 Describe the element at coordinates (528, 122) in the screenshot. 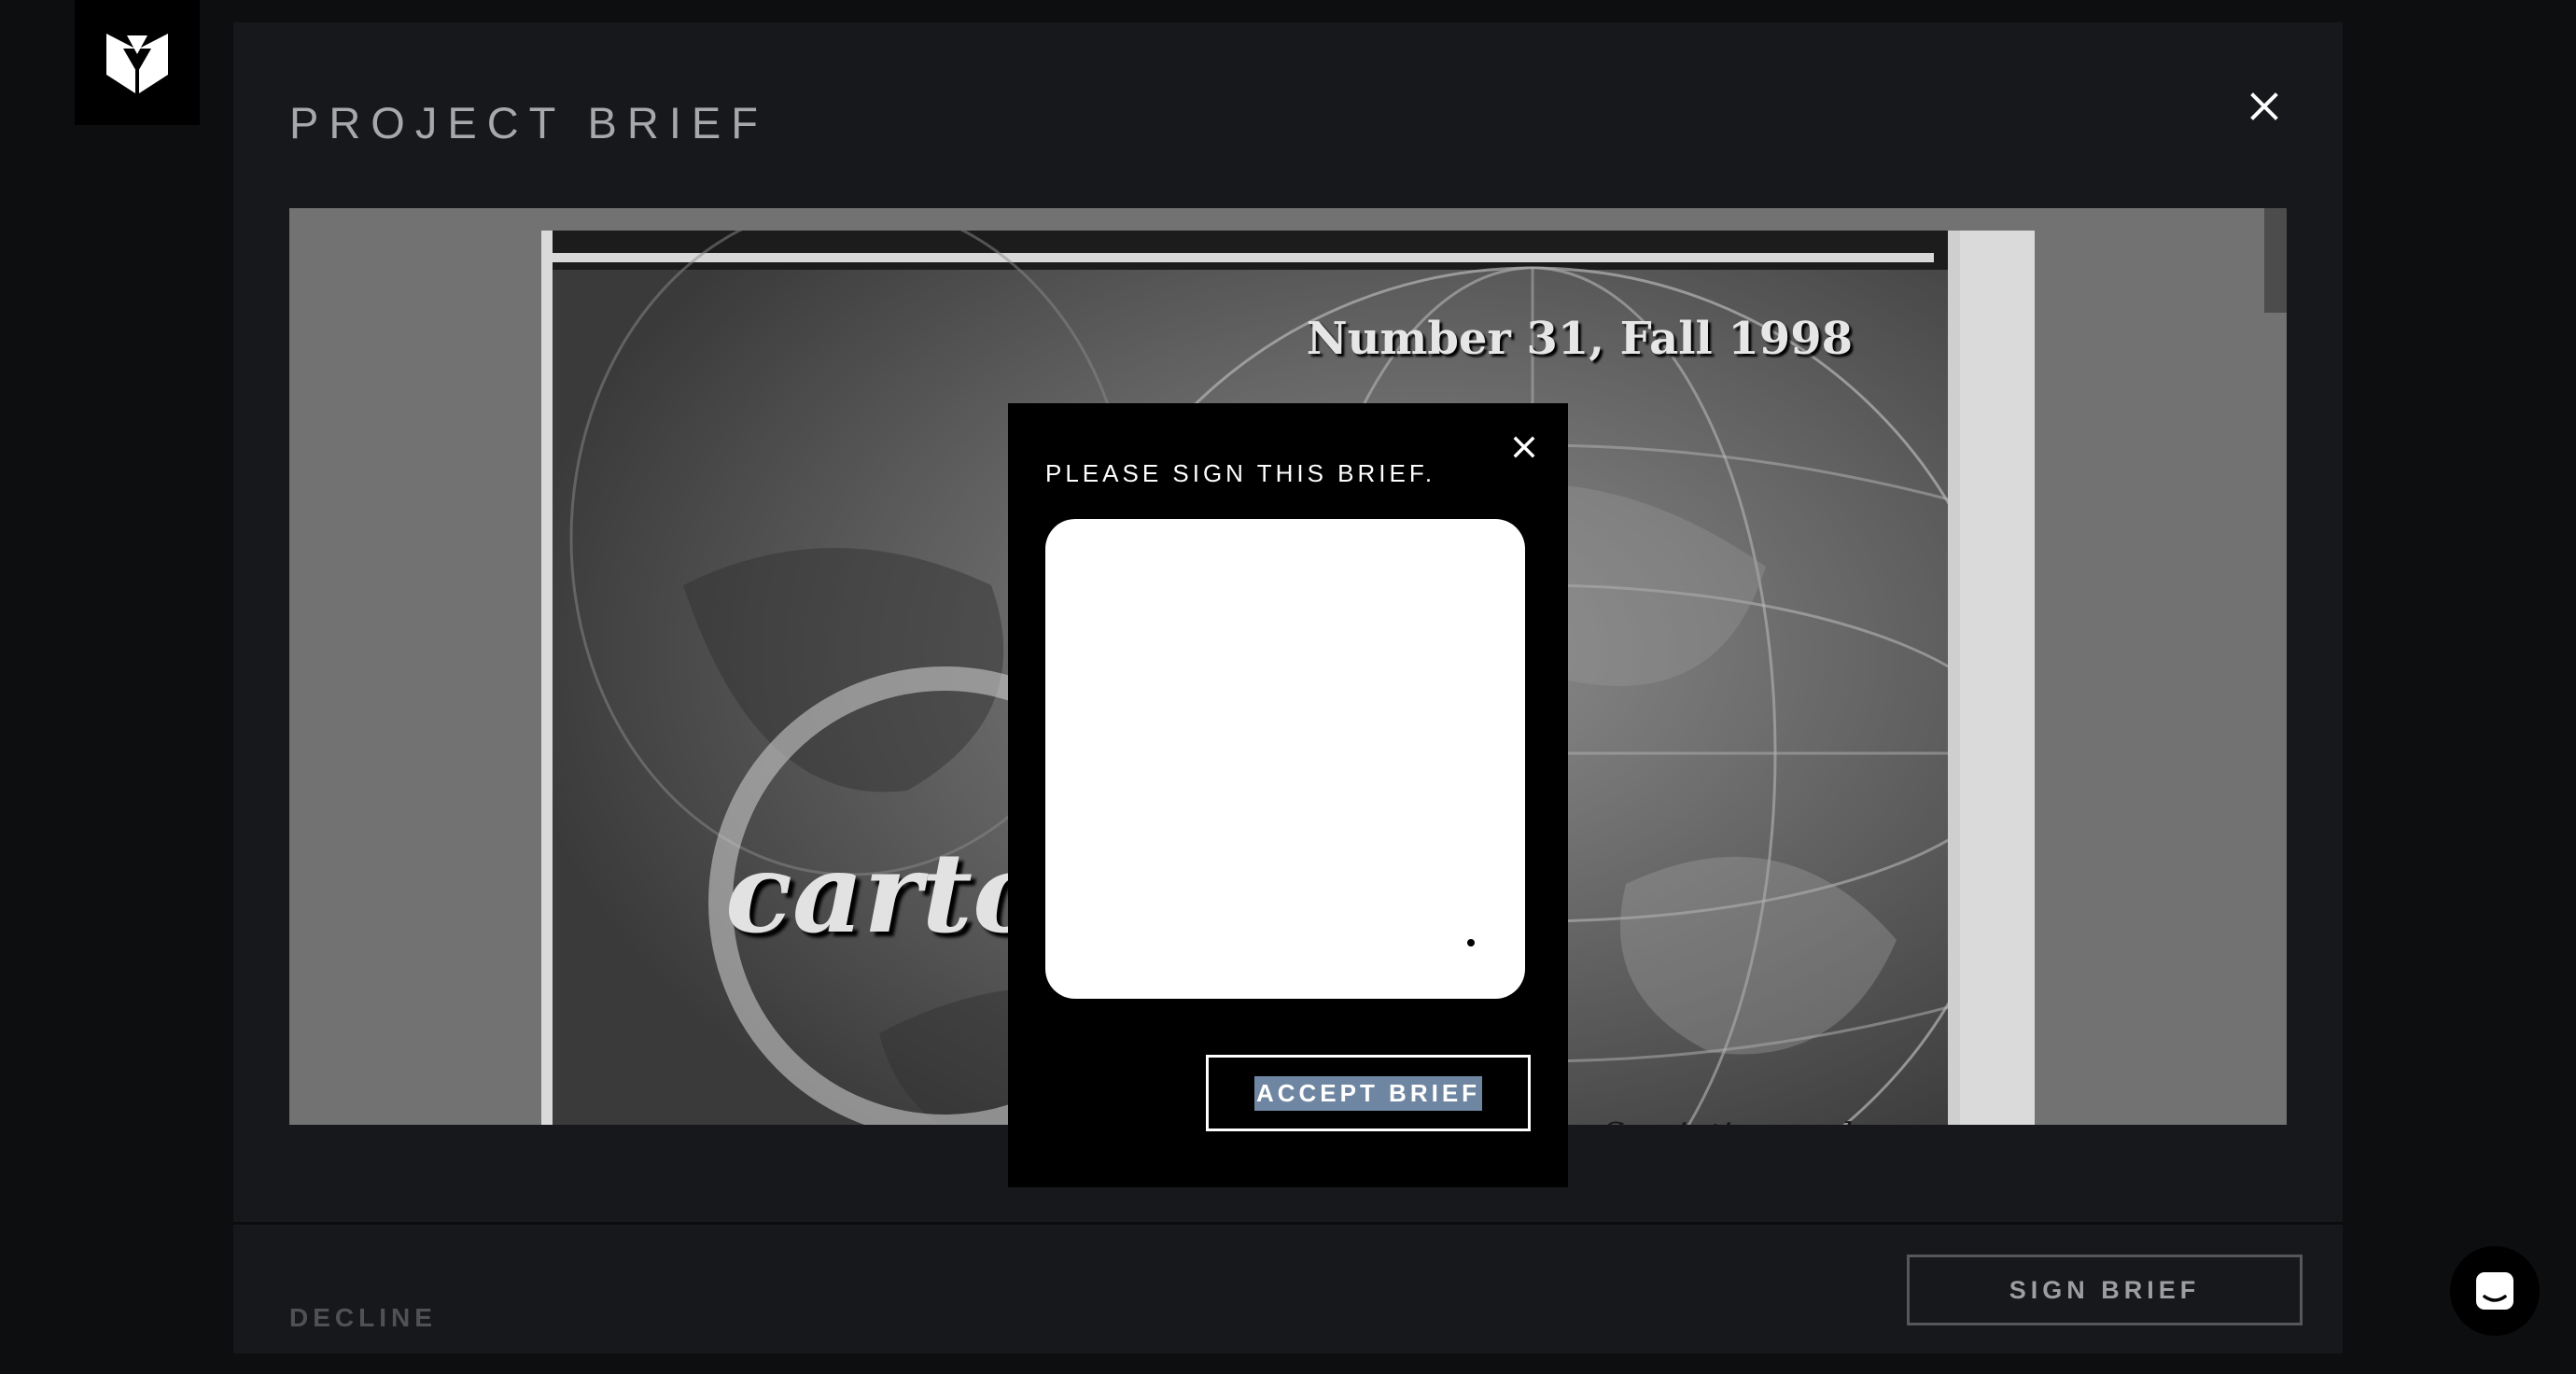

I see `panel-title: PROJECT BRIEF` at that location.